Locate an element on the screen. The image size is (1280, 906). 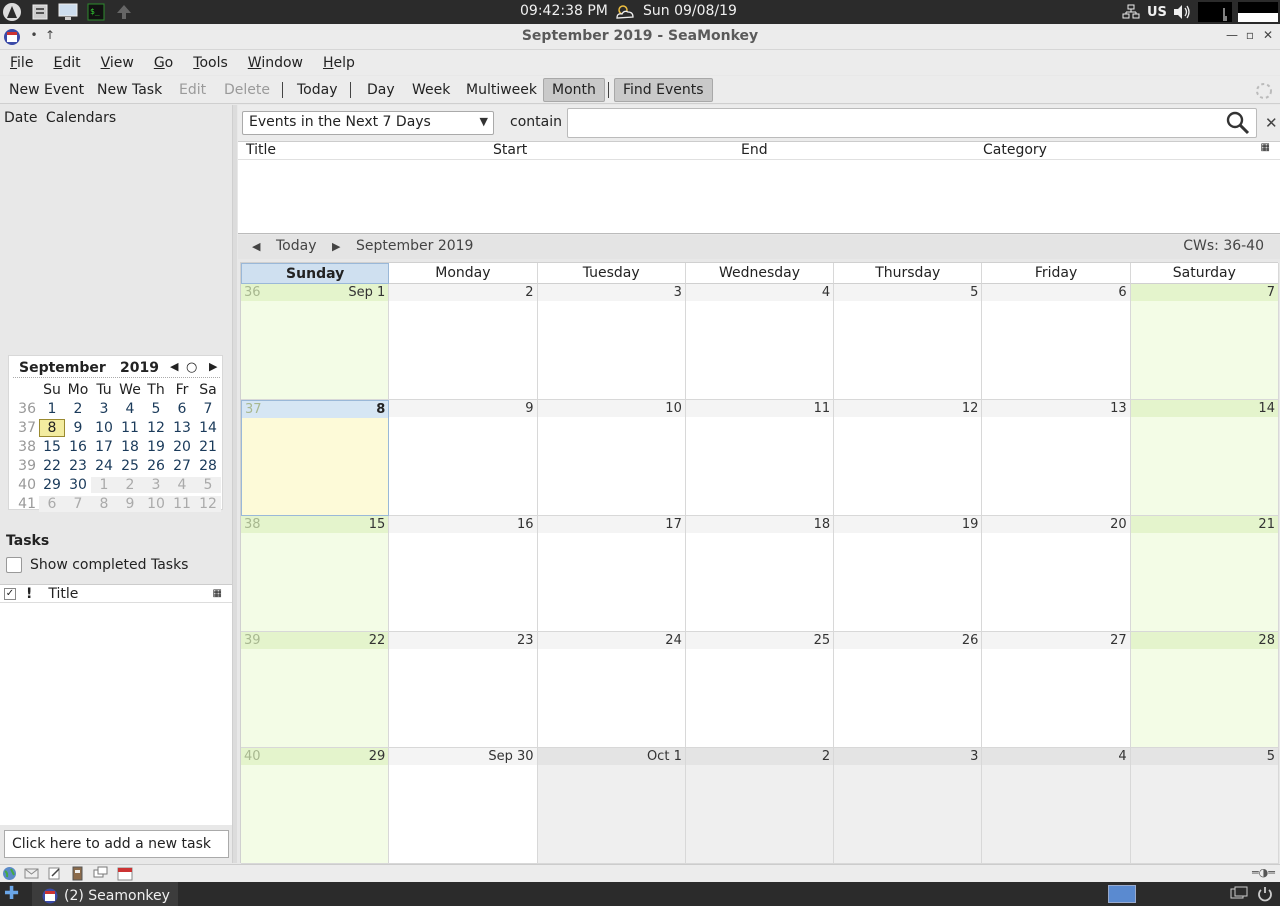
event-search-input is located at coordinates (912, 123).